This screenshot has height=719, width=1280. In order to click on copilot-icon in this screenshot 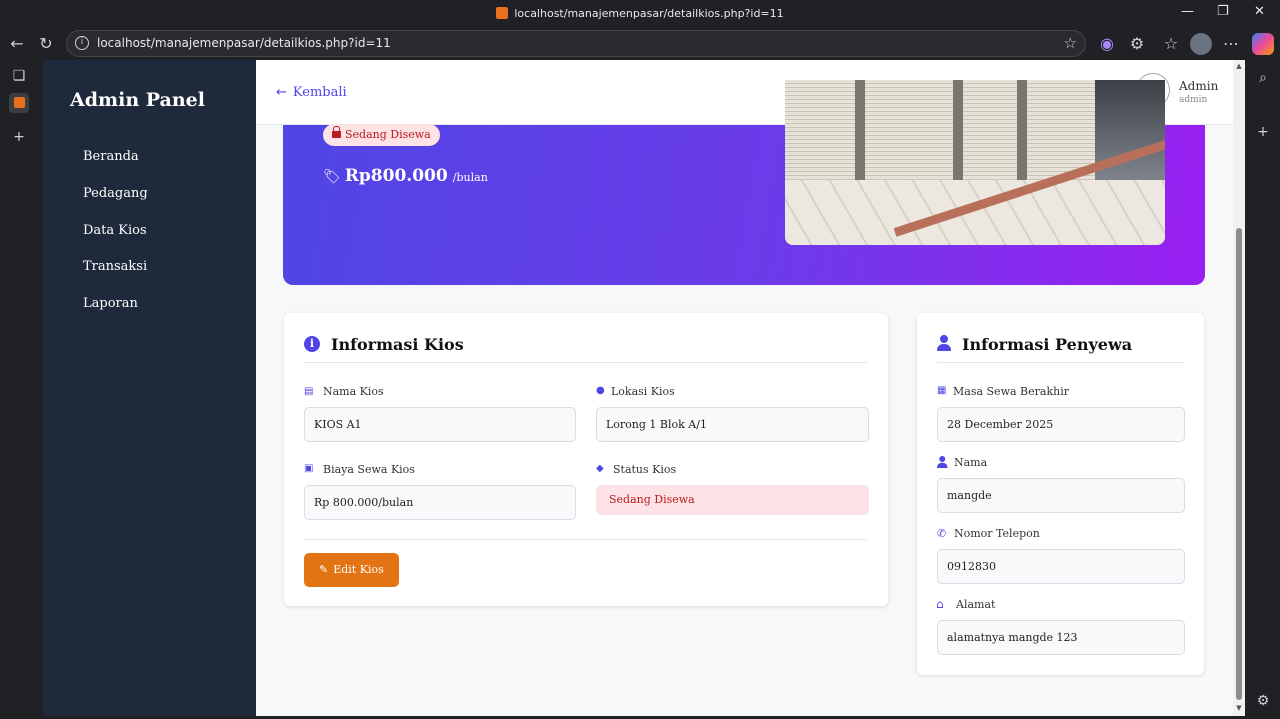, I will do `click(1263, 44)`.